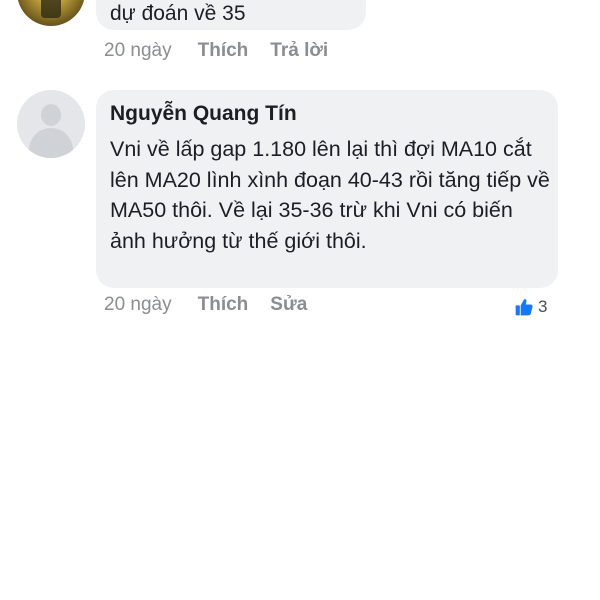 The width and height of the screenshot is (600, 600). Describe the element at coordinates (299, 51) in the screenshot. I see `reply-button: Trả lời` at that location.